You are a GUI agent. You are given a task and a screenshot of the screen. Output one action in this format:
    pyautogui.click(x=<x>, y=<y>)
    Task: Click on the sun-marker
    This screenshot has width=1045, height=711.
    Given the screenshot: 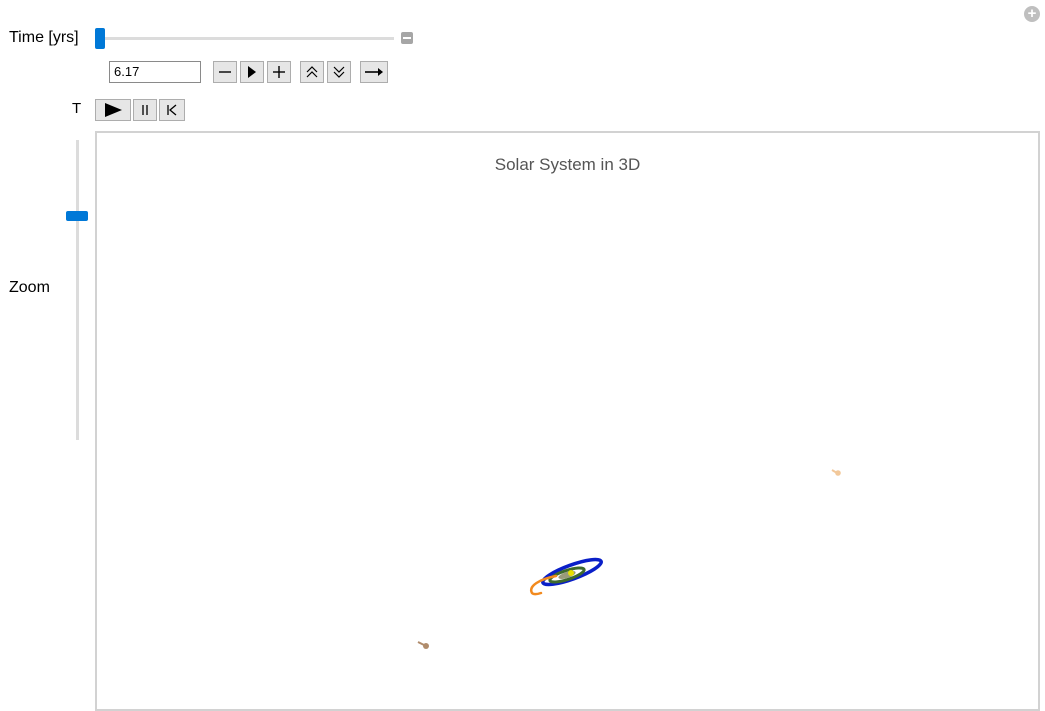 What is the action you would take?
    pyautogui.click(x=571, y=573)
    